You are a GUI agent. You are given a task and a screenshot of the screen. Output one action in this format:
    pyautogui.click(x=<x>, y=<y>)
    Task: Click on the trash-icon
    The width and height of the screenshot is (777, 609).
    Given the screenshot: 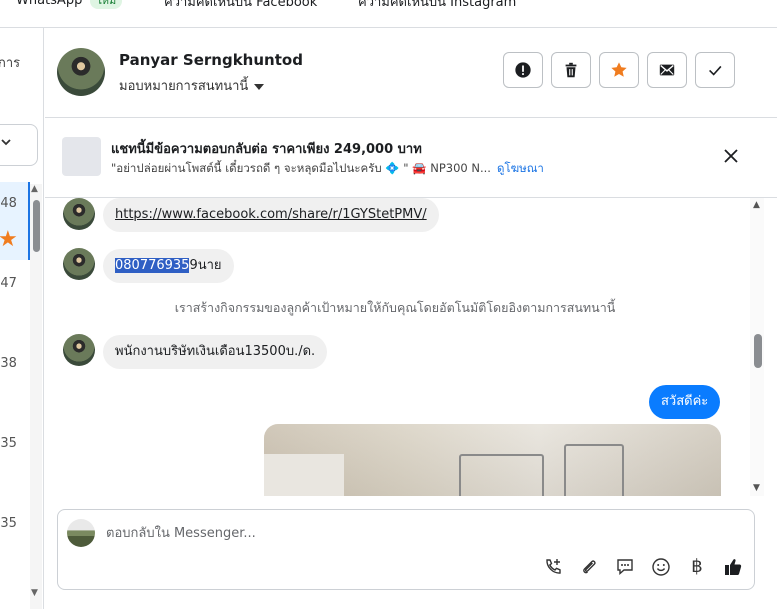 What is the action you would take?
    pyautogui.click(x=571, y=70)
    